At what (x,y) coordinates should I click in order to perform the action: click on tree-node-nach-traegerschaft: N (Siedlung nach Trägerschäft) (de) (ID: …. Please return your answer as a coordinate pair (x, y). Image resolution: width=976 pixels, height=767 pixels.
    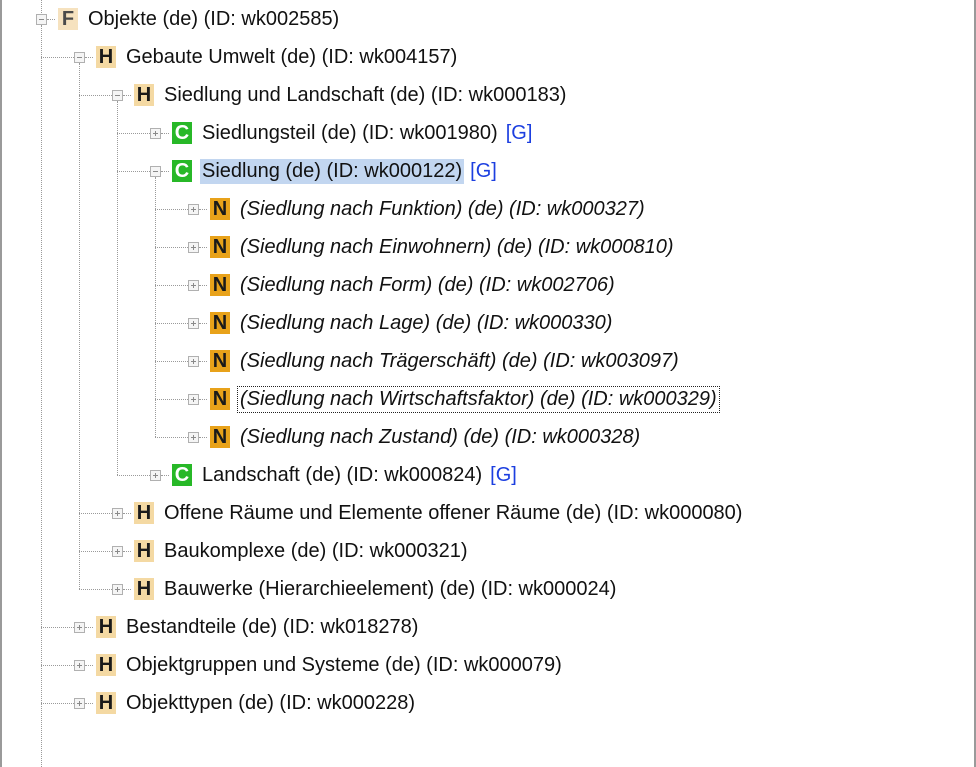
    Looking at the image, I should click on (445, 361).